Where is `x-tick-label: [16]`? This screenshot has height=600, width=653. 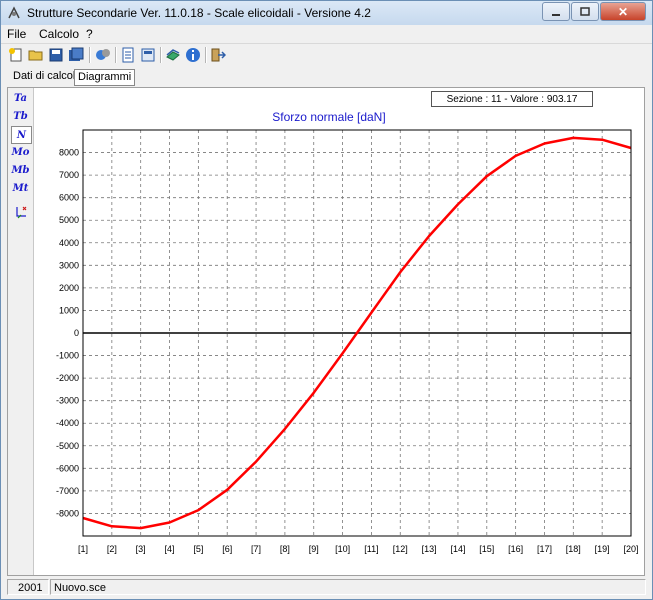
x-tick-label: [16] is located at coordinates (515, 549).